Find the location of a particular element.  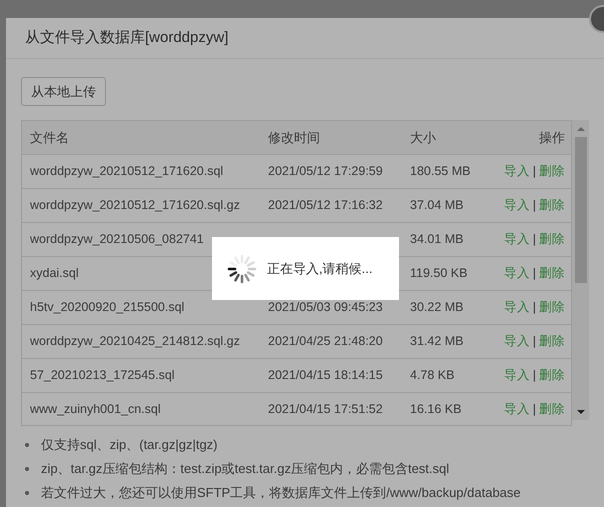

modified-time: 2021/05/03 09:45:23 is located at coordinates (325, 307).